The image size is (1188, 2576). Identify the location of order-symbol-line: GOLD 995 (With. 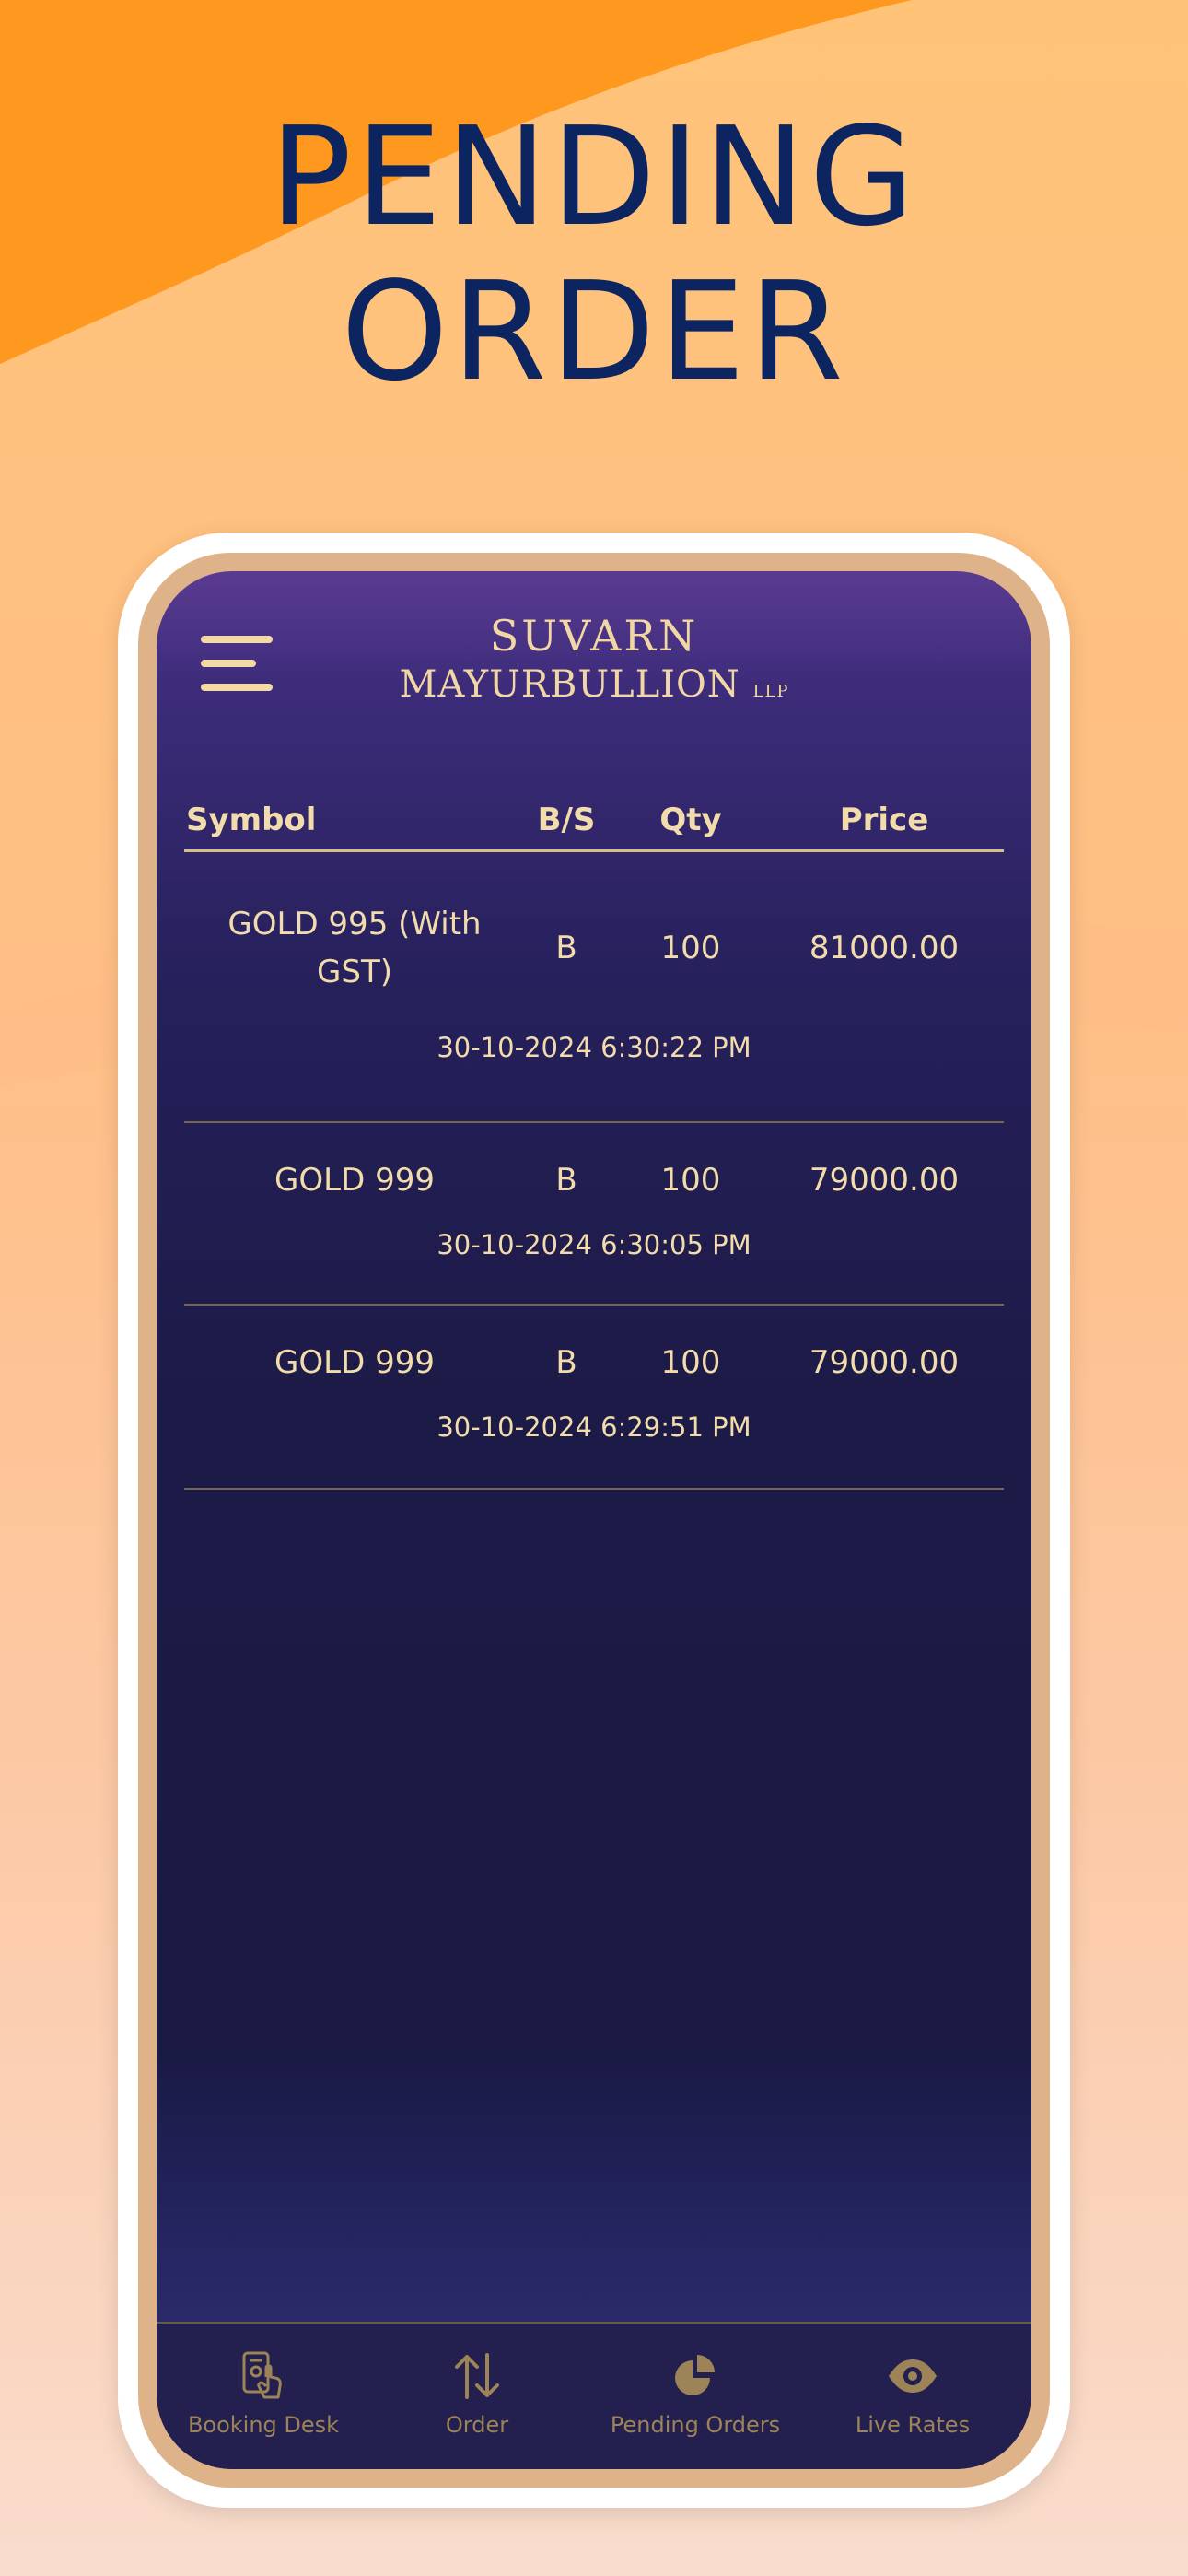
(354, 924).